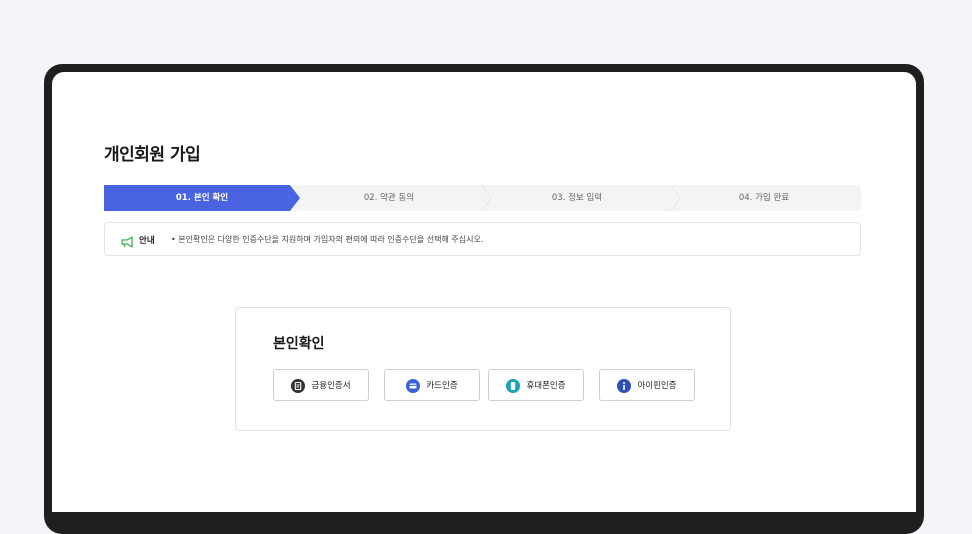 This screenshot has height=534, width=972. I want to click on ipin-auth-label: 아이핀인증, so click(657, 386).